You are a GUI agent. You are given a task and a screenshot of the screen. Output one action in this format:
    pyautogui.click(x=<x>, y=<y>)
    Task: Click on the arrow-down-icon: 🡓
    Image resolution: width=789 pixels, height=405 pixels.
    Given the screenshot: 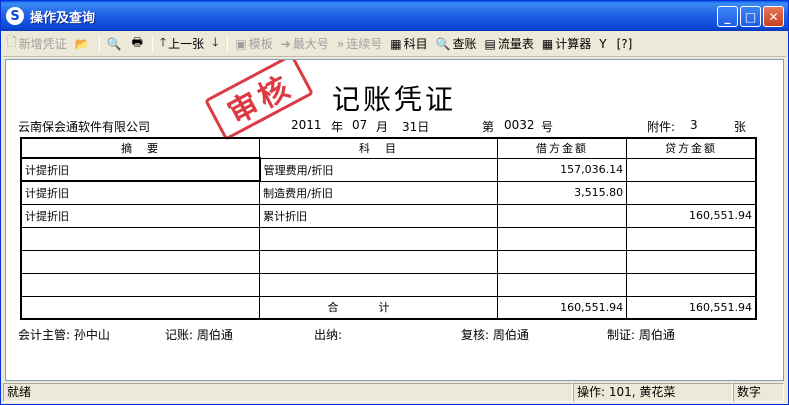 What is the action you would take?
    pyautogui.click(x=215, y=42)
    